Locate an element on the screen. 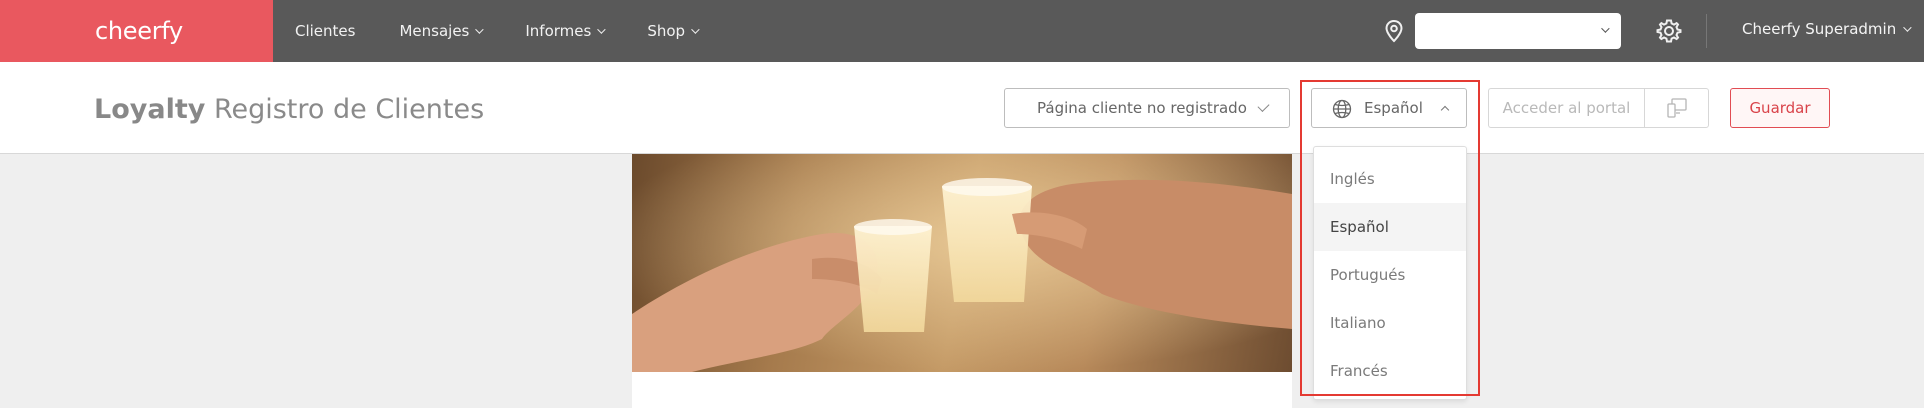  language-option-portugues: Portugués is located at coordinates (1390, 275).